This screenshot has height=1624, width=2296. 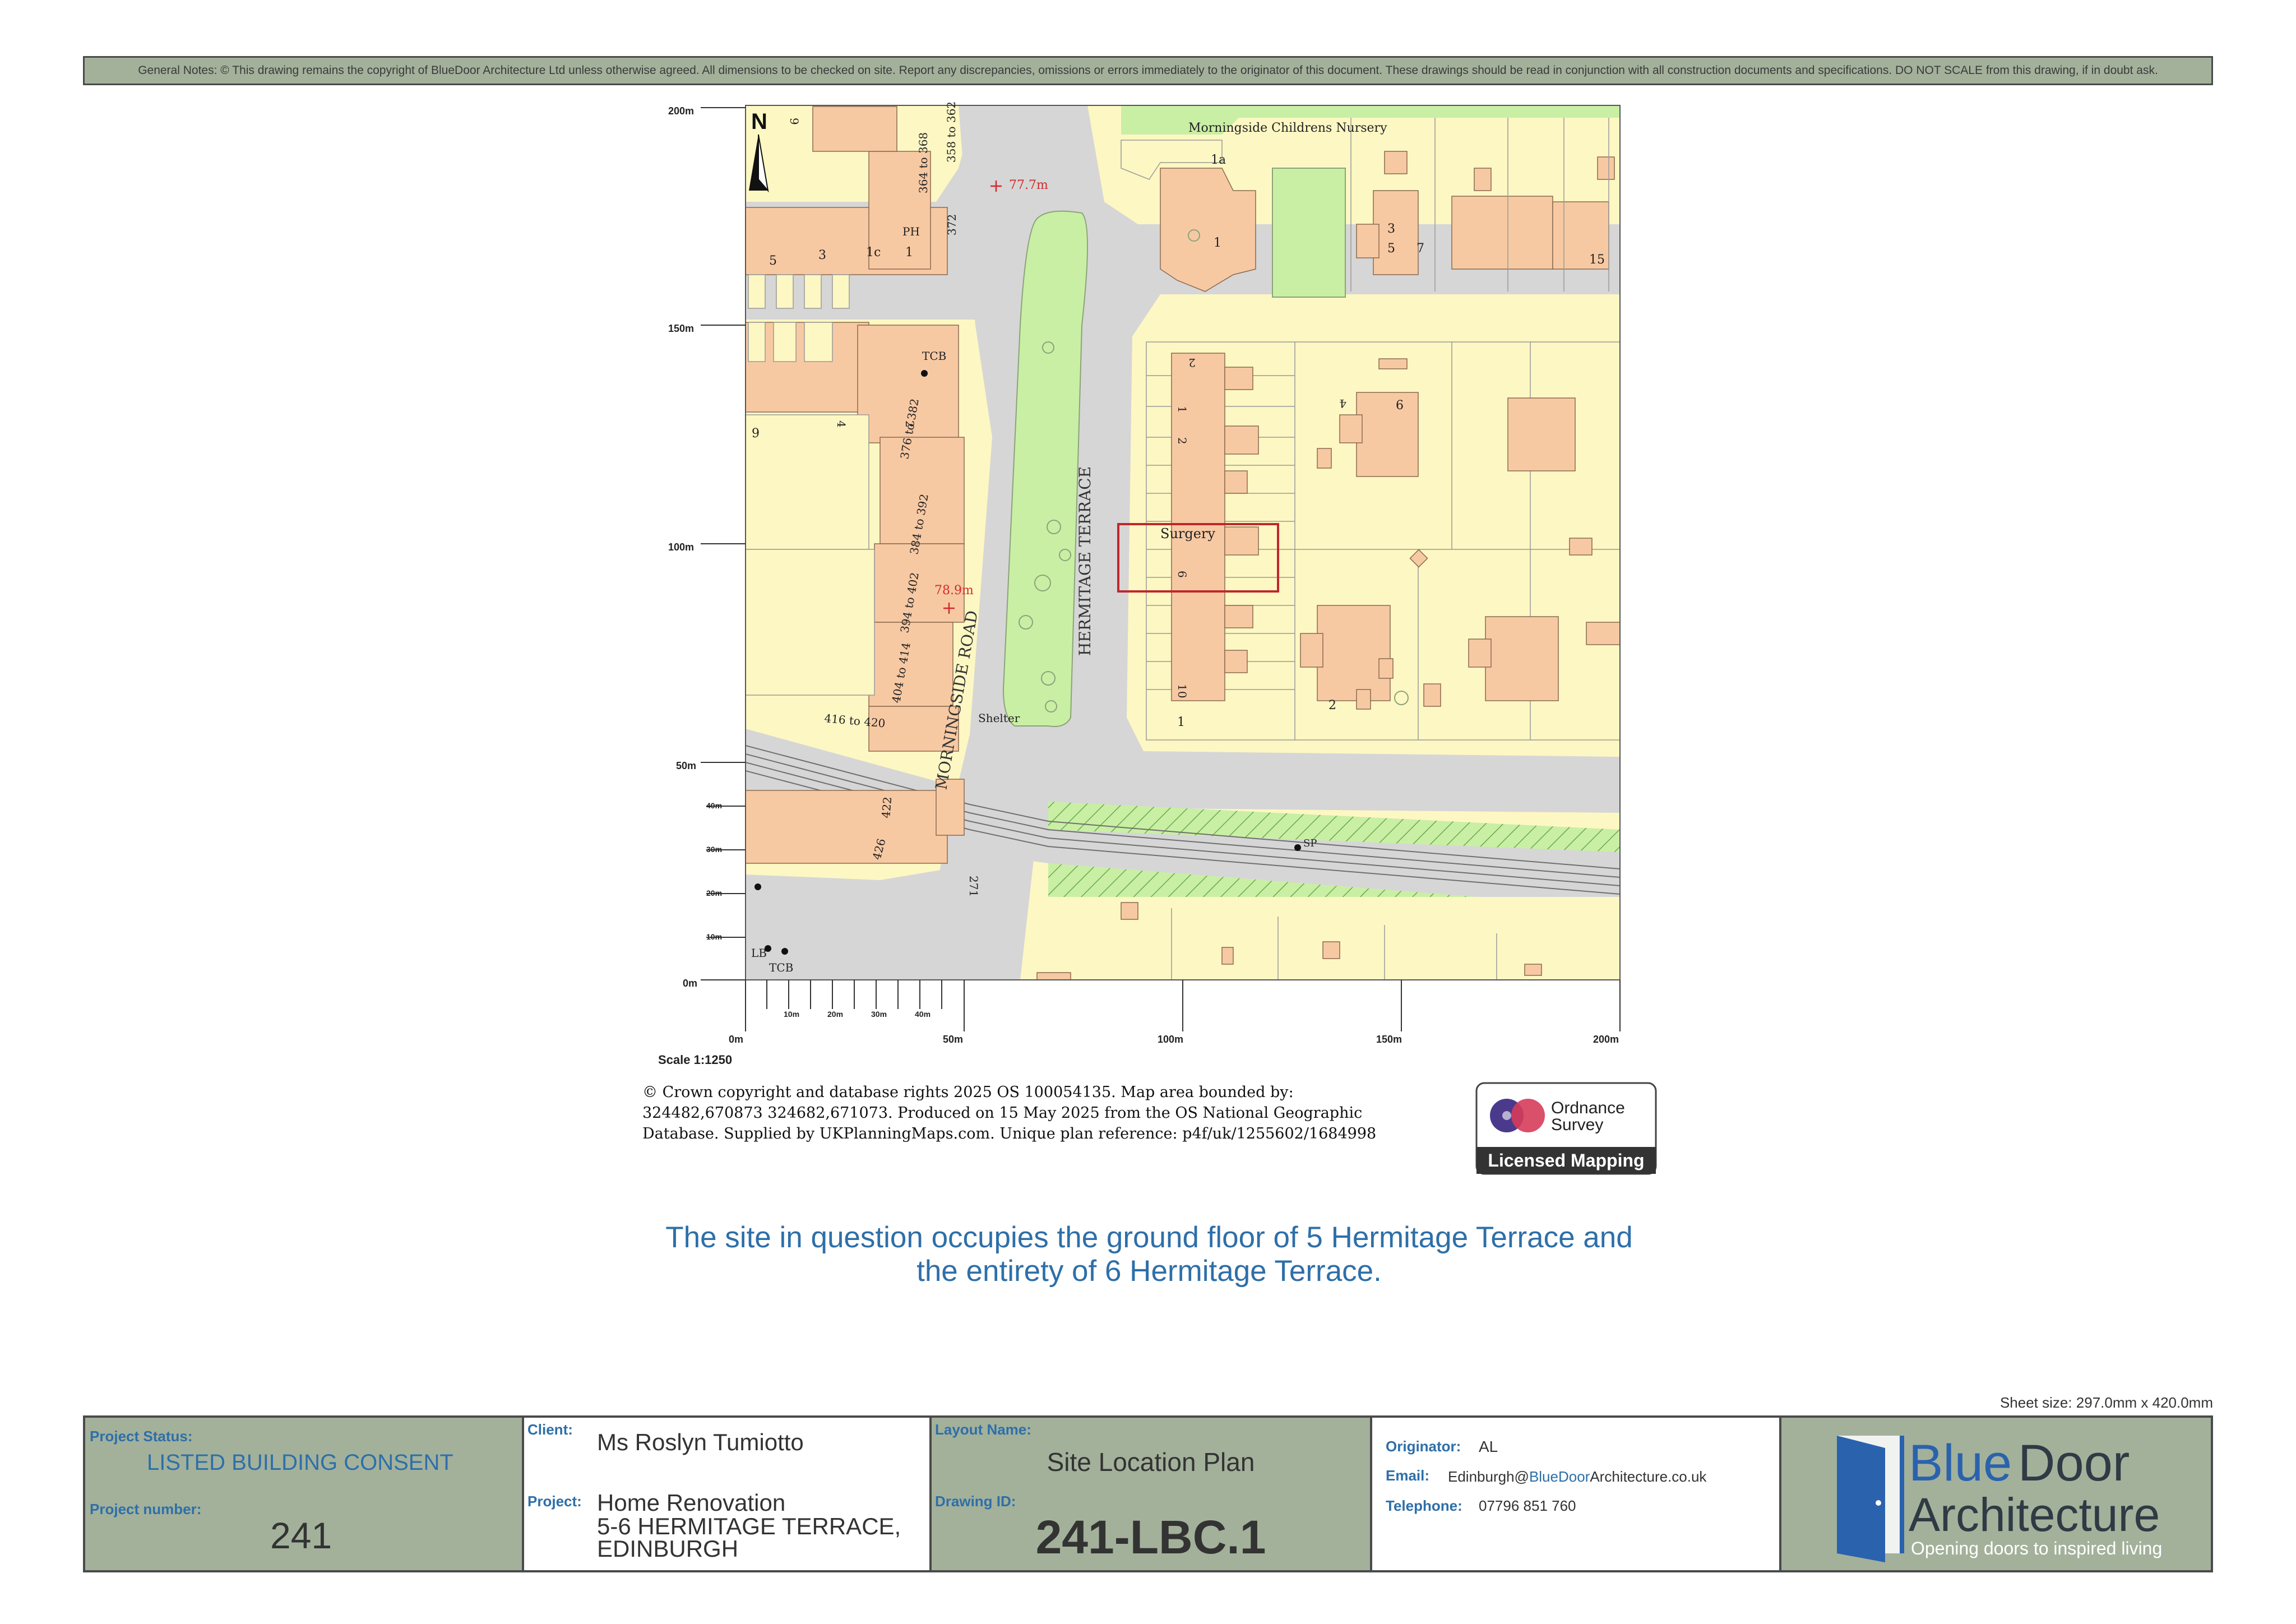 I want to click on layout-name: Site Location Plan, so click(x=1151, y=1462).